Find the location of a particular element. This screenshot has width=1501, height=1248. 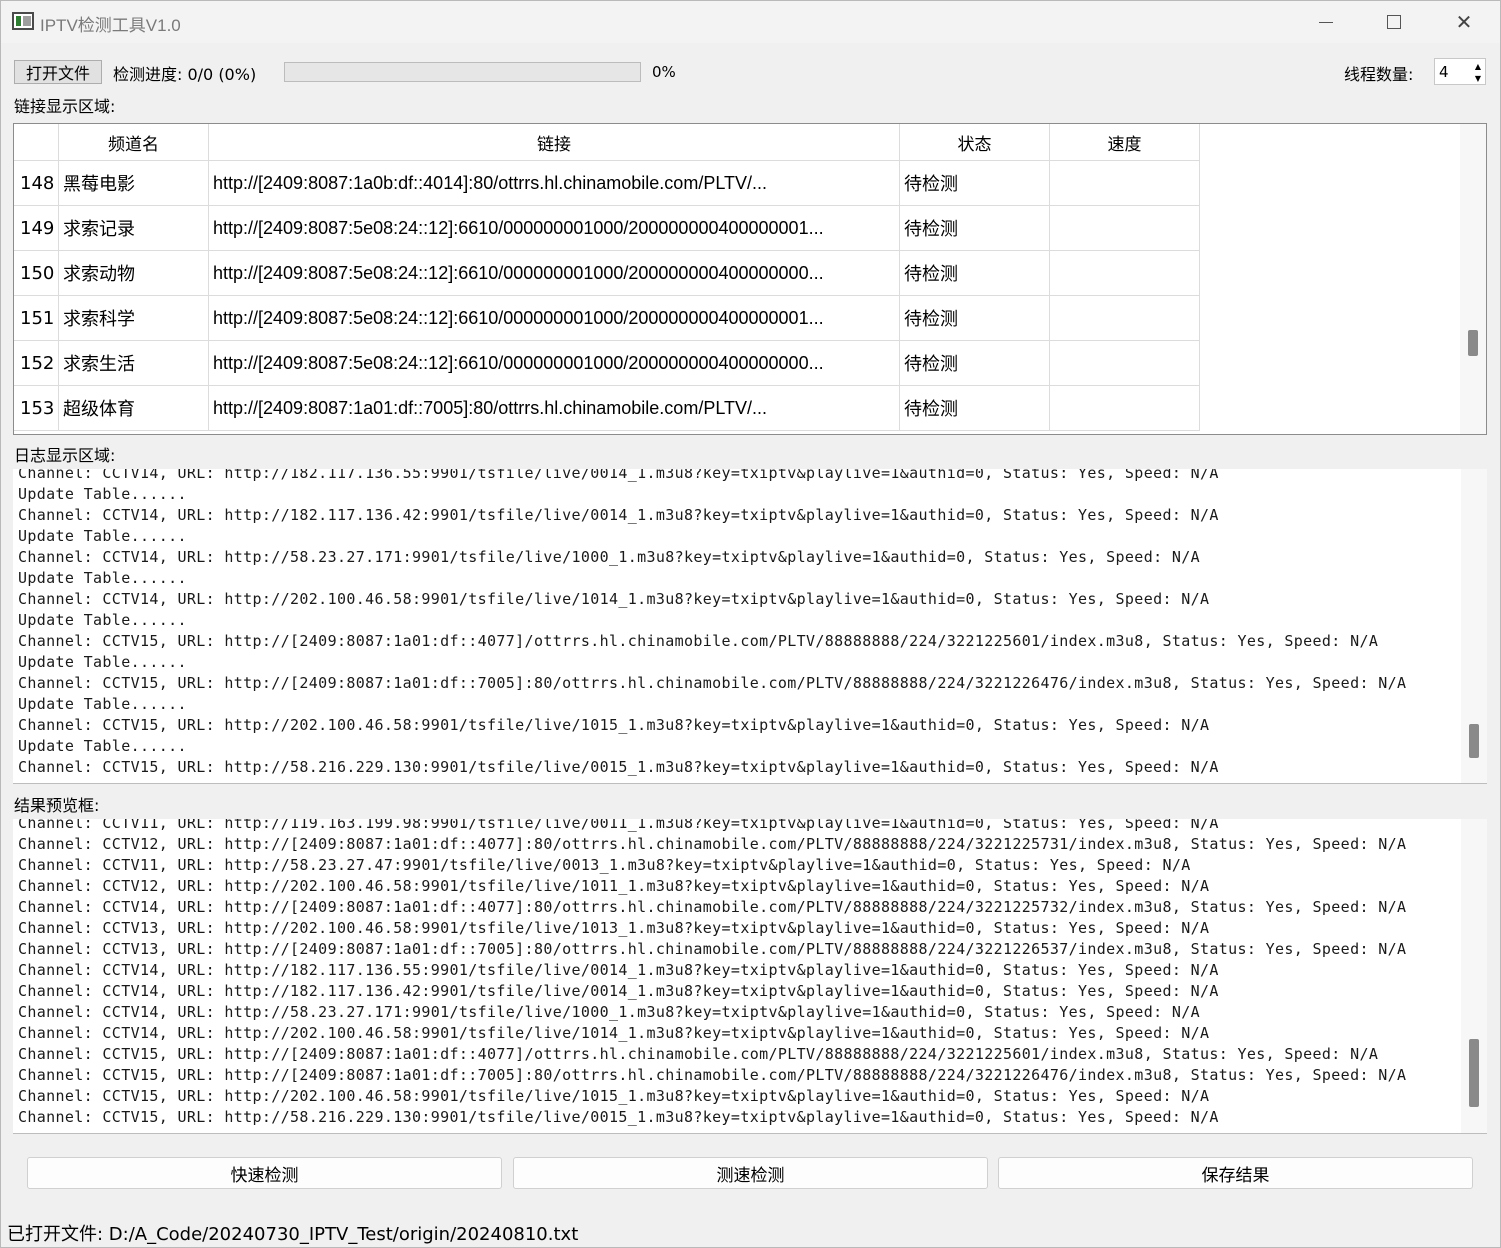

speed-check-button: 测速检测 is located at coordinates (750, 1173).